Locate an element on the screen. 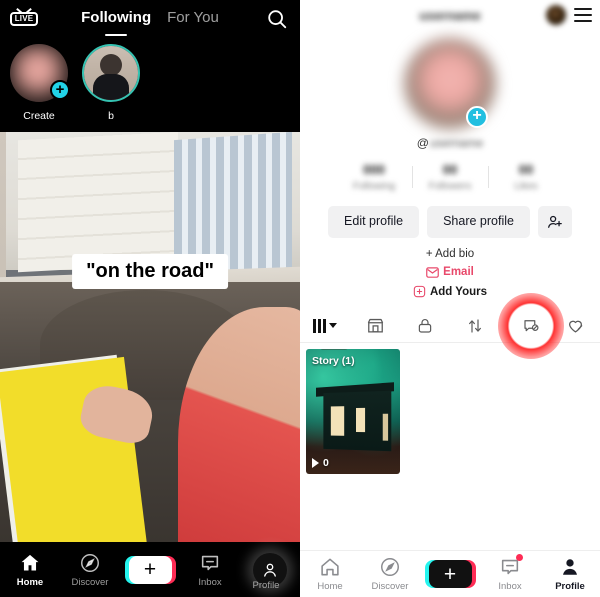  friend-avatar-wrap is located at coordinates (111, 73).